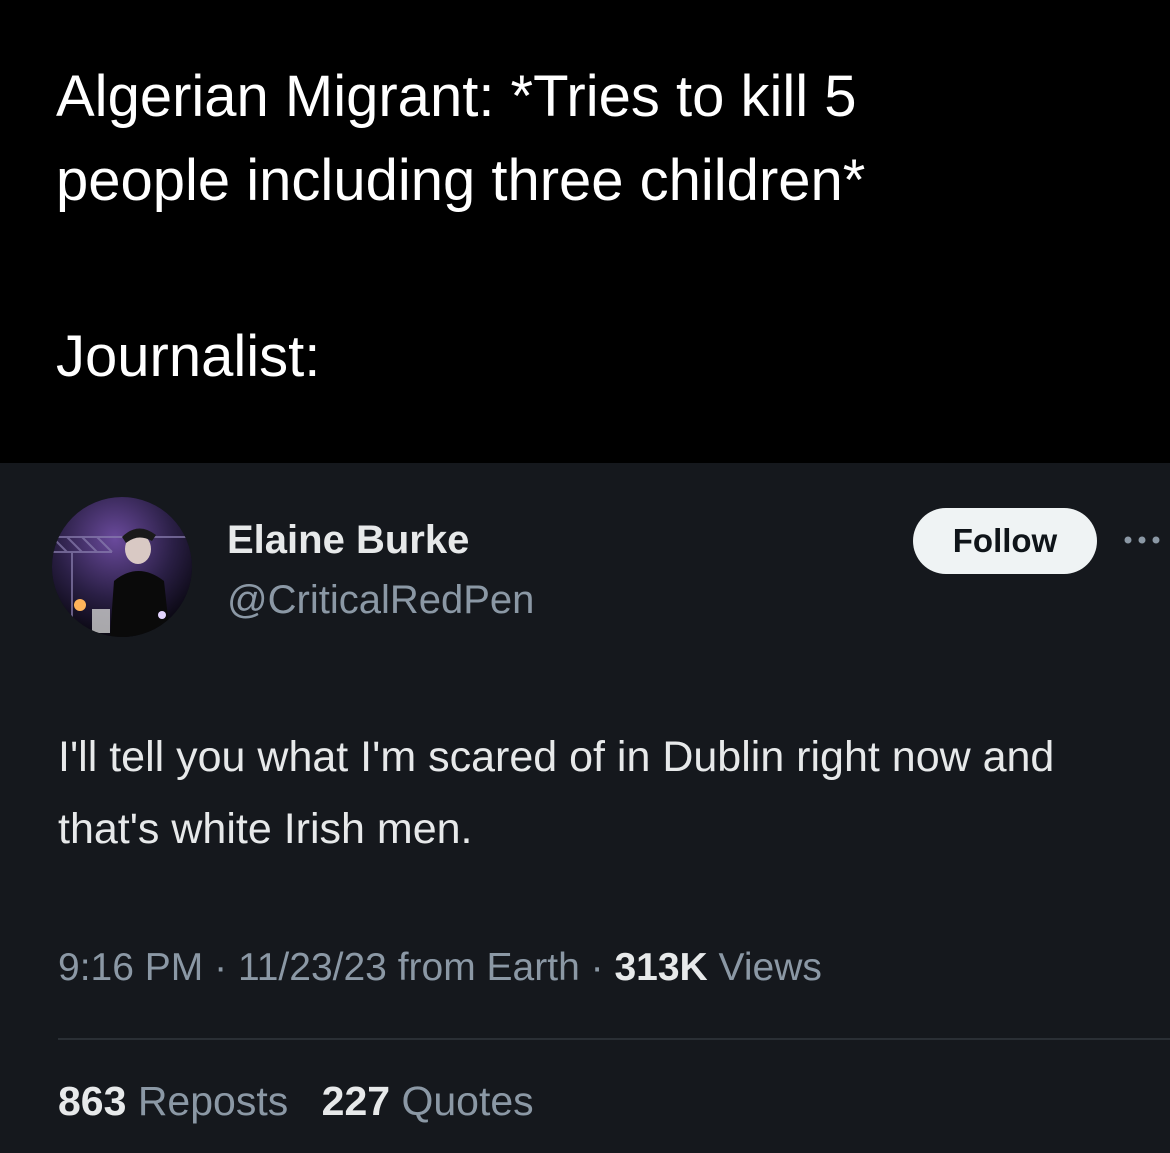  Describe the element at coordinates (380, 600) in the screenshot. I see `user-handle: @CriticalRedPen` at that location.